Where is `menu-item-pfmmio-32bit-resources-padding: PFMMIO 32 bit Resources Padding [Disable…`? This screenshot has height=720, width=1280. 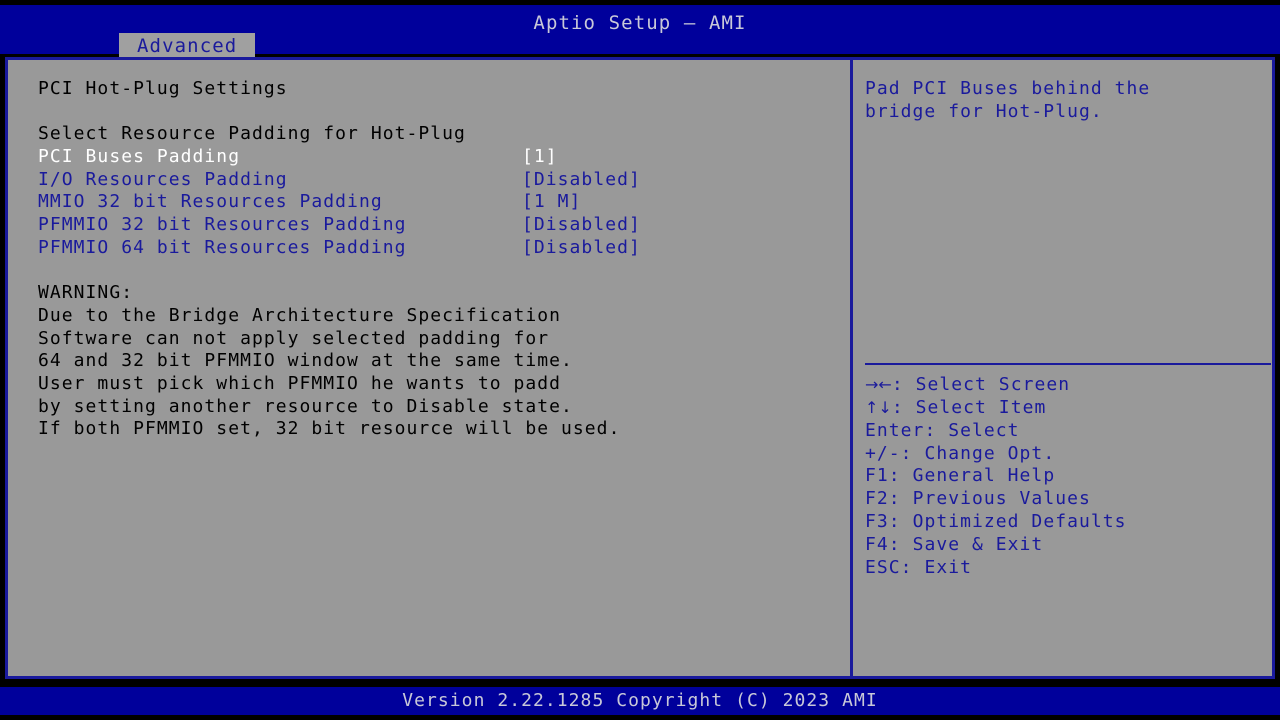 menu-item-pfmmio-32bit-resources-padding: PFMMIO 32 bit Resources Padding [Disable… is located at coordinates (444, 225).